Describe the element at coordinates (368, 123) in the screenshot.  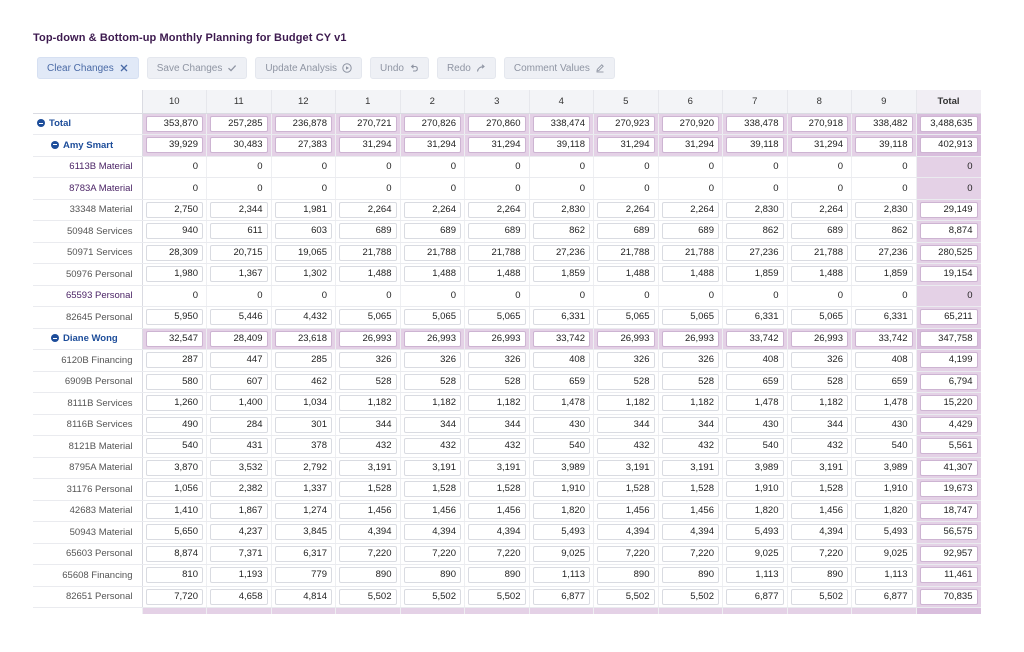
I see `value-input: 270,721` at that location.